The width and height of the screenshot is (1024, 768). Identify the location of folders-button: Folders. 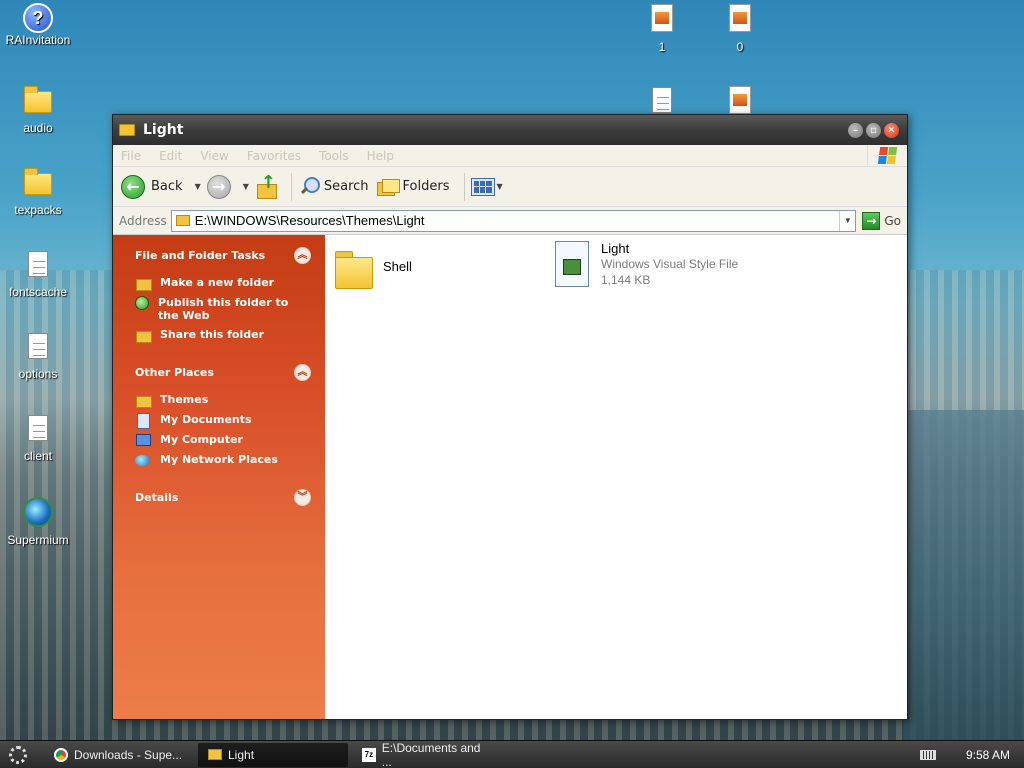
(413, 187).